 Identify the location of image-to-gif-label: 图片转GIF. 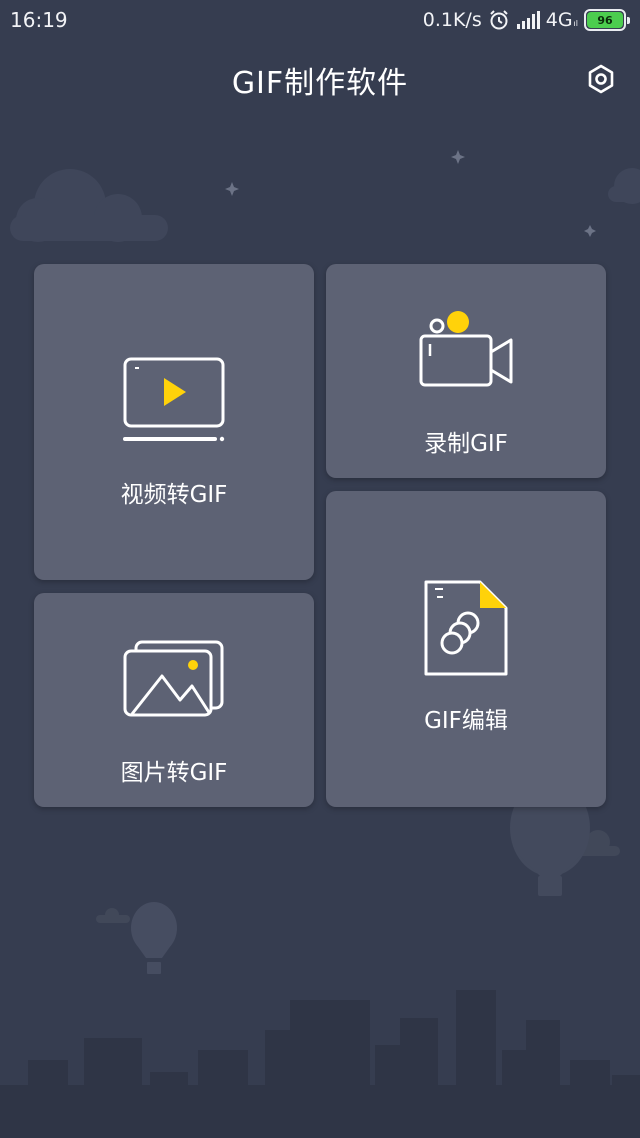
(174, 773).